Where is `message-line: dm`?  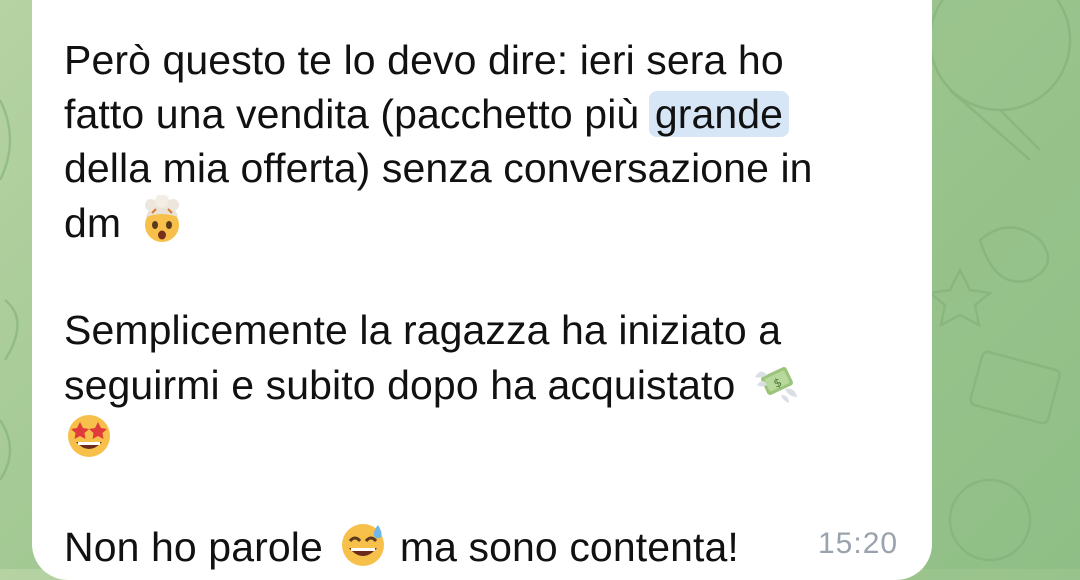
message-line: dm is located at coordinates (484, 222).